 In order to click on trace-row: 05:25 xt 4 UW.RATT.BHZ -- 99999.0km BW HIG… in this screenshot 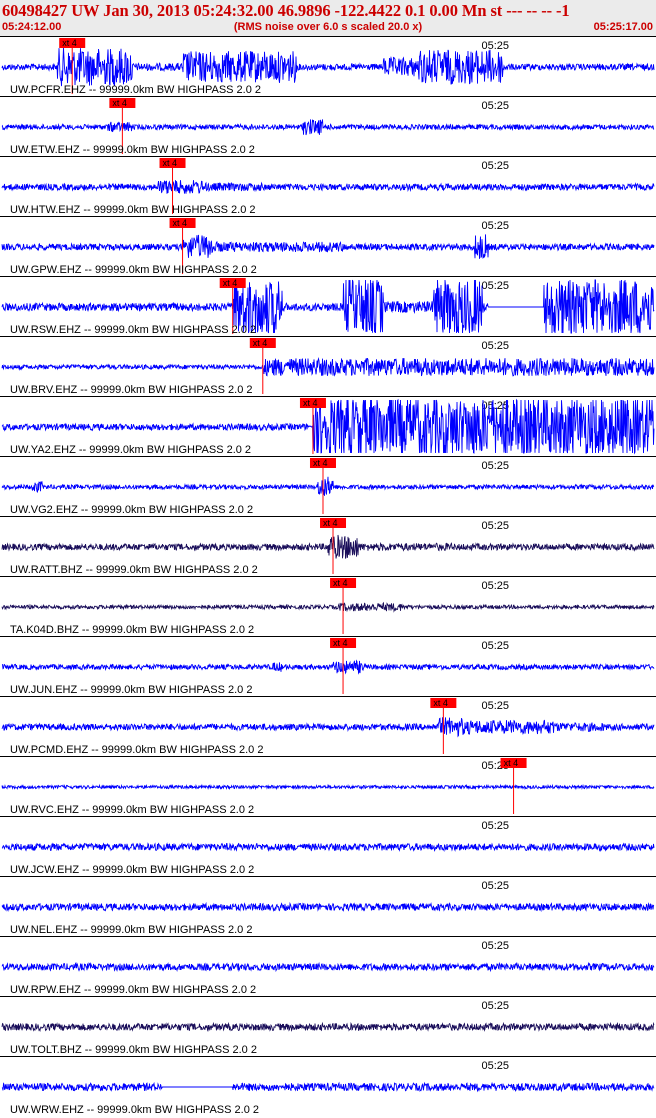, I will do `click(328, 546)`.